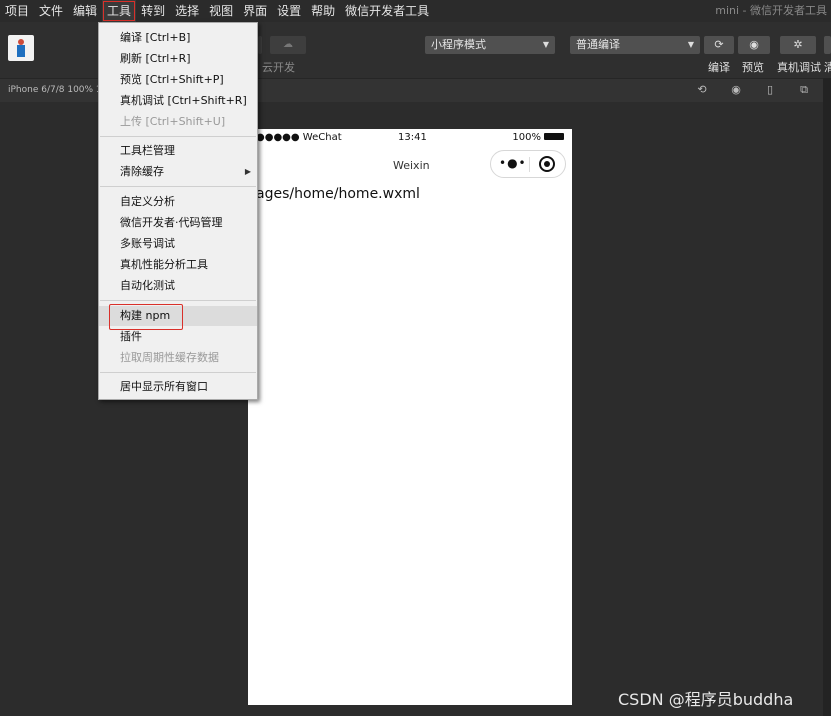 The height and width of the screenshot is (716, 831). I want to click on menu-item-plugins: 插件, so click(178, 337).